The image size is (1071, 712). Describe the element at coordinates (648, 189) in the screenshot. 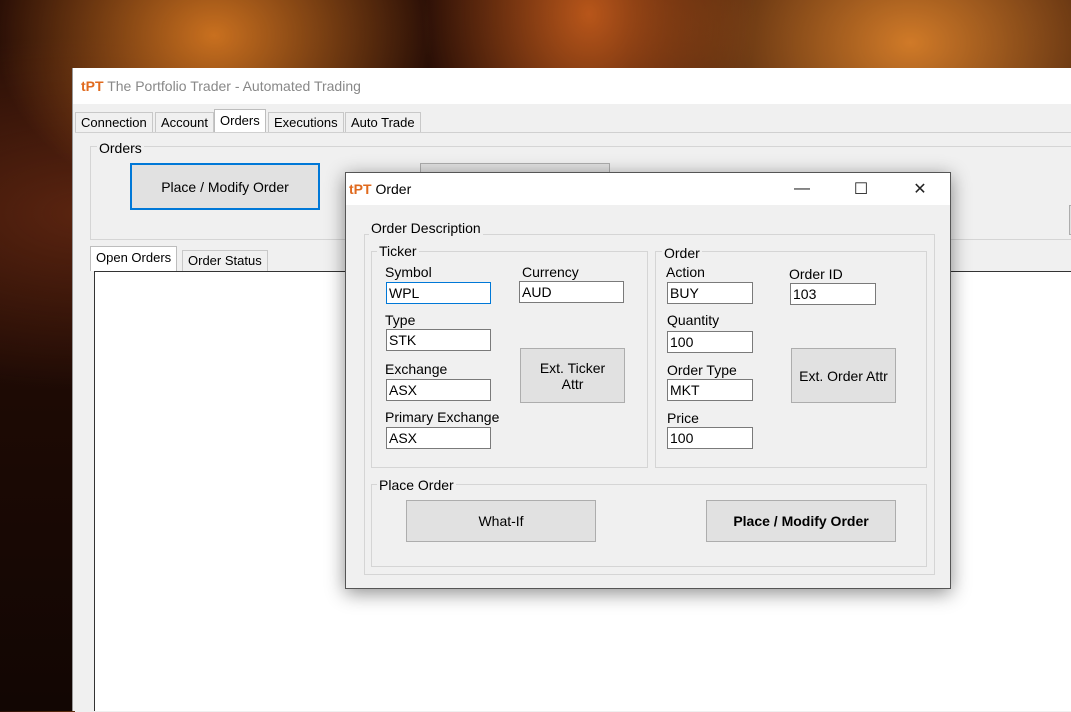

I see `dialog-titlebar: tPT Order — ☐ ✕` at that location.